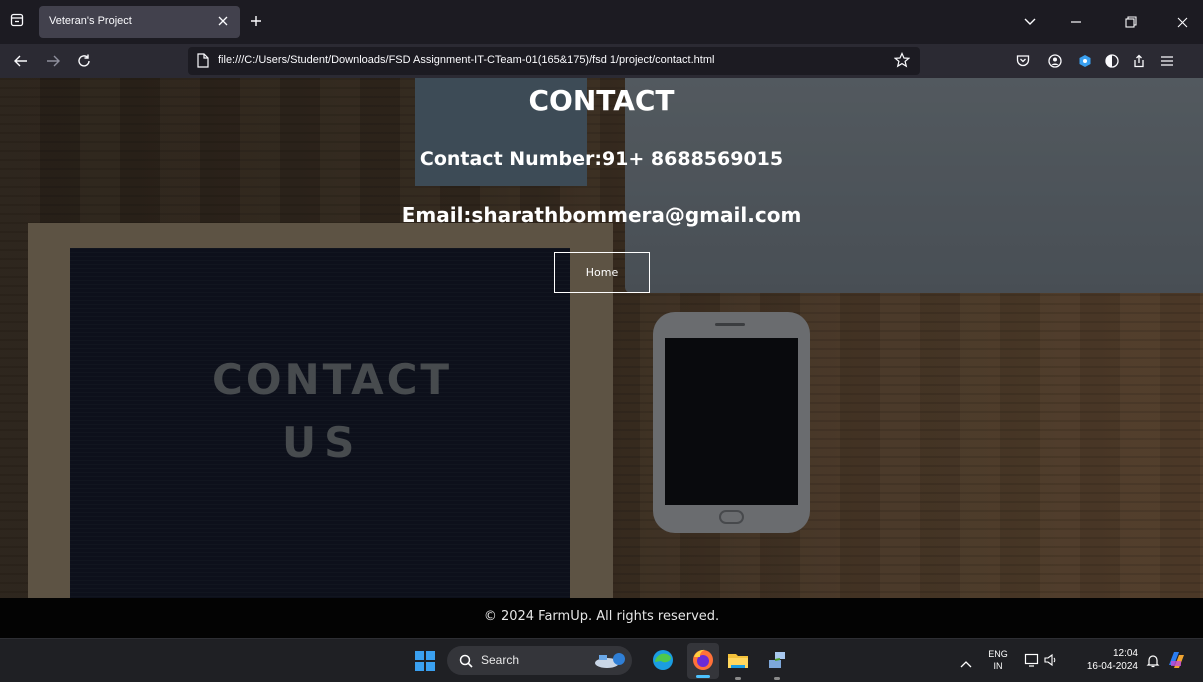 This screenshot has height=682, width=1203. What do you see at coordinates (223, 21) in the screenshot?
I see `close-icon` at bounding box center [223, 21].